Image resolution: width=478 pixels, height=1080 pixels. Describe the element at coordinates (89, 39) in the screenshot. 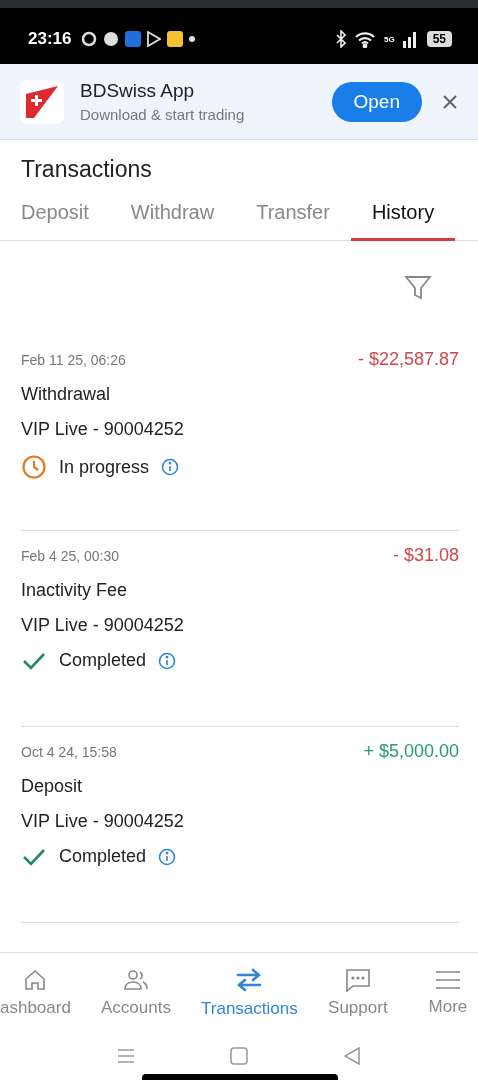

I see `ring-icon` at that location.